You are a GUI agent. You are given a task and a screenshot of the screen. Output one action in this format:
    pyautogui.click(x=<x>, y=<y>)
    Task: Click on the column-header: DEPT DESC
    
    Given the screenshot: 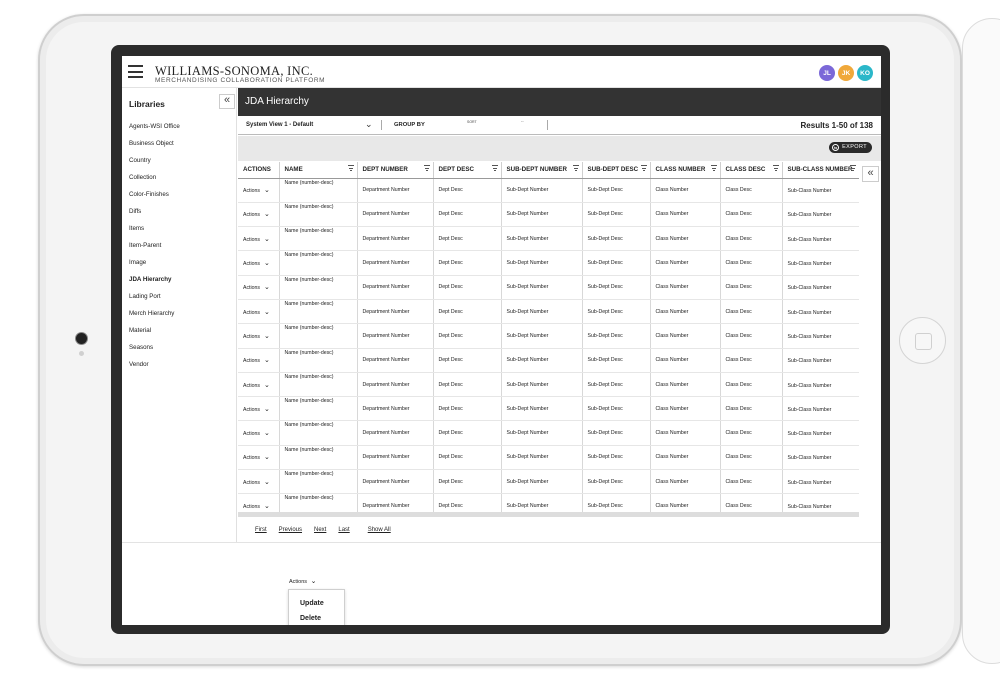 What is the action you would take?
    pyautogui.click(x=467, y=170)
    